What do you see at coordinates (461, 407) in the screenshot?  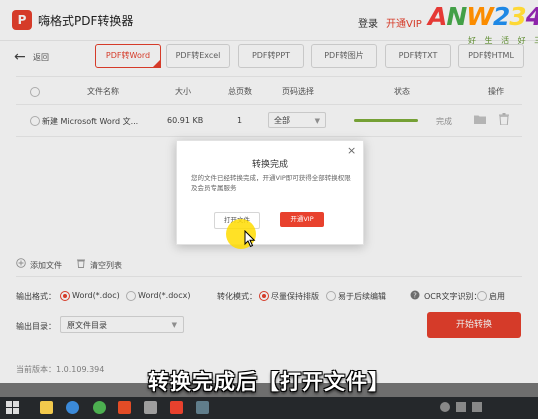 I see `network-icon` at bounding box center [461, 407].